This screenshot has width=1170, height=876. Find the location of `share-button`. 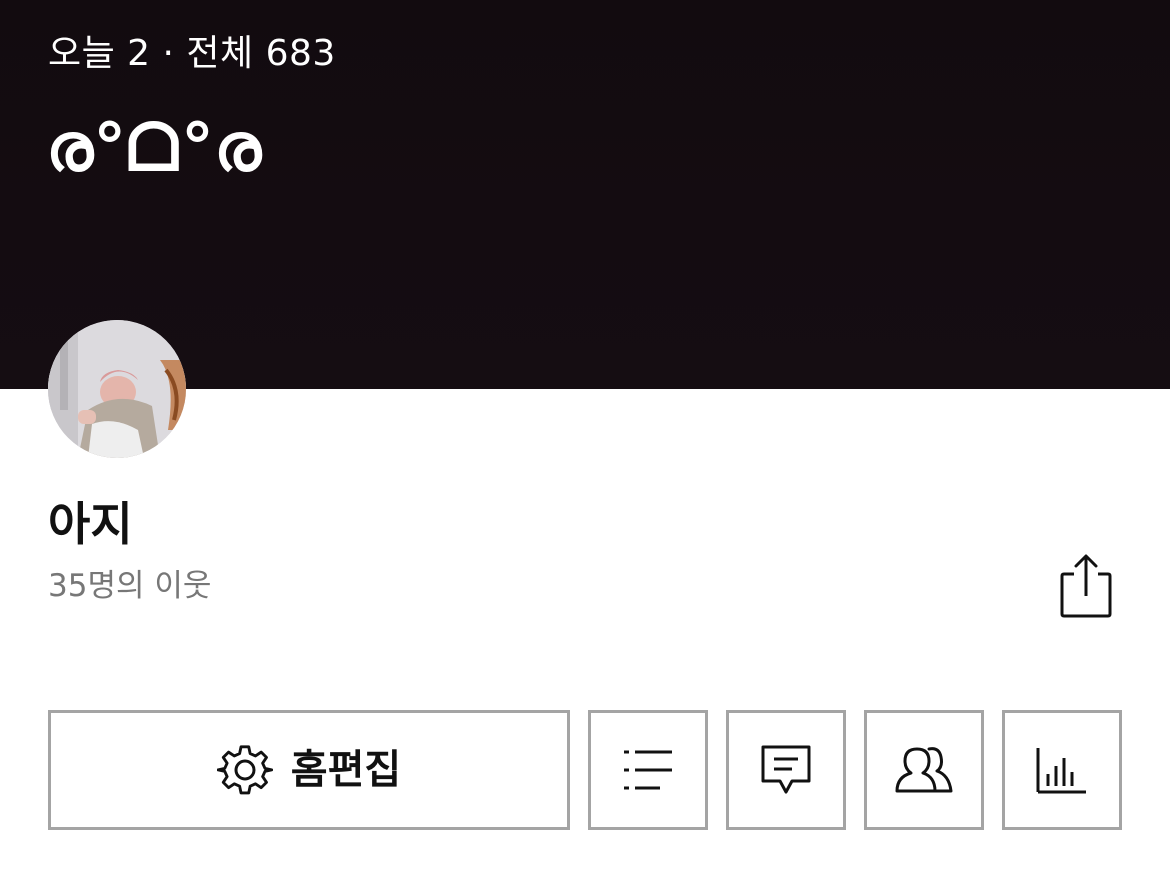

share-button is located at coordinates (1086, 586).